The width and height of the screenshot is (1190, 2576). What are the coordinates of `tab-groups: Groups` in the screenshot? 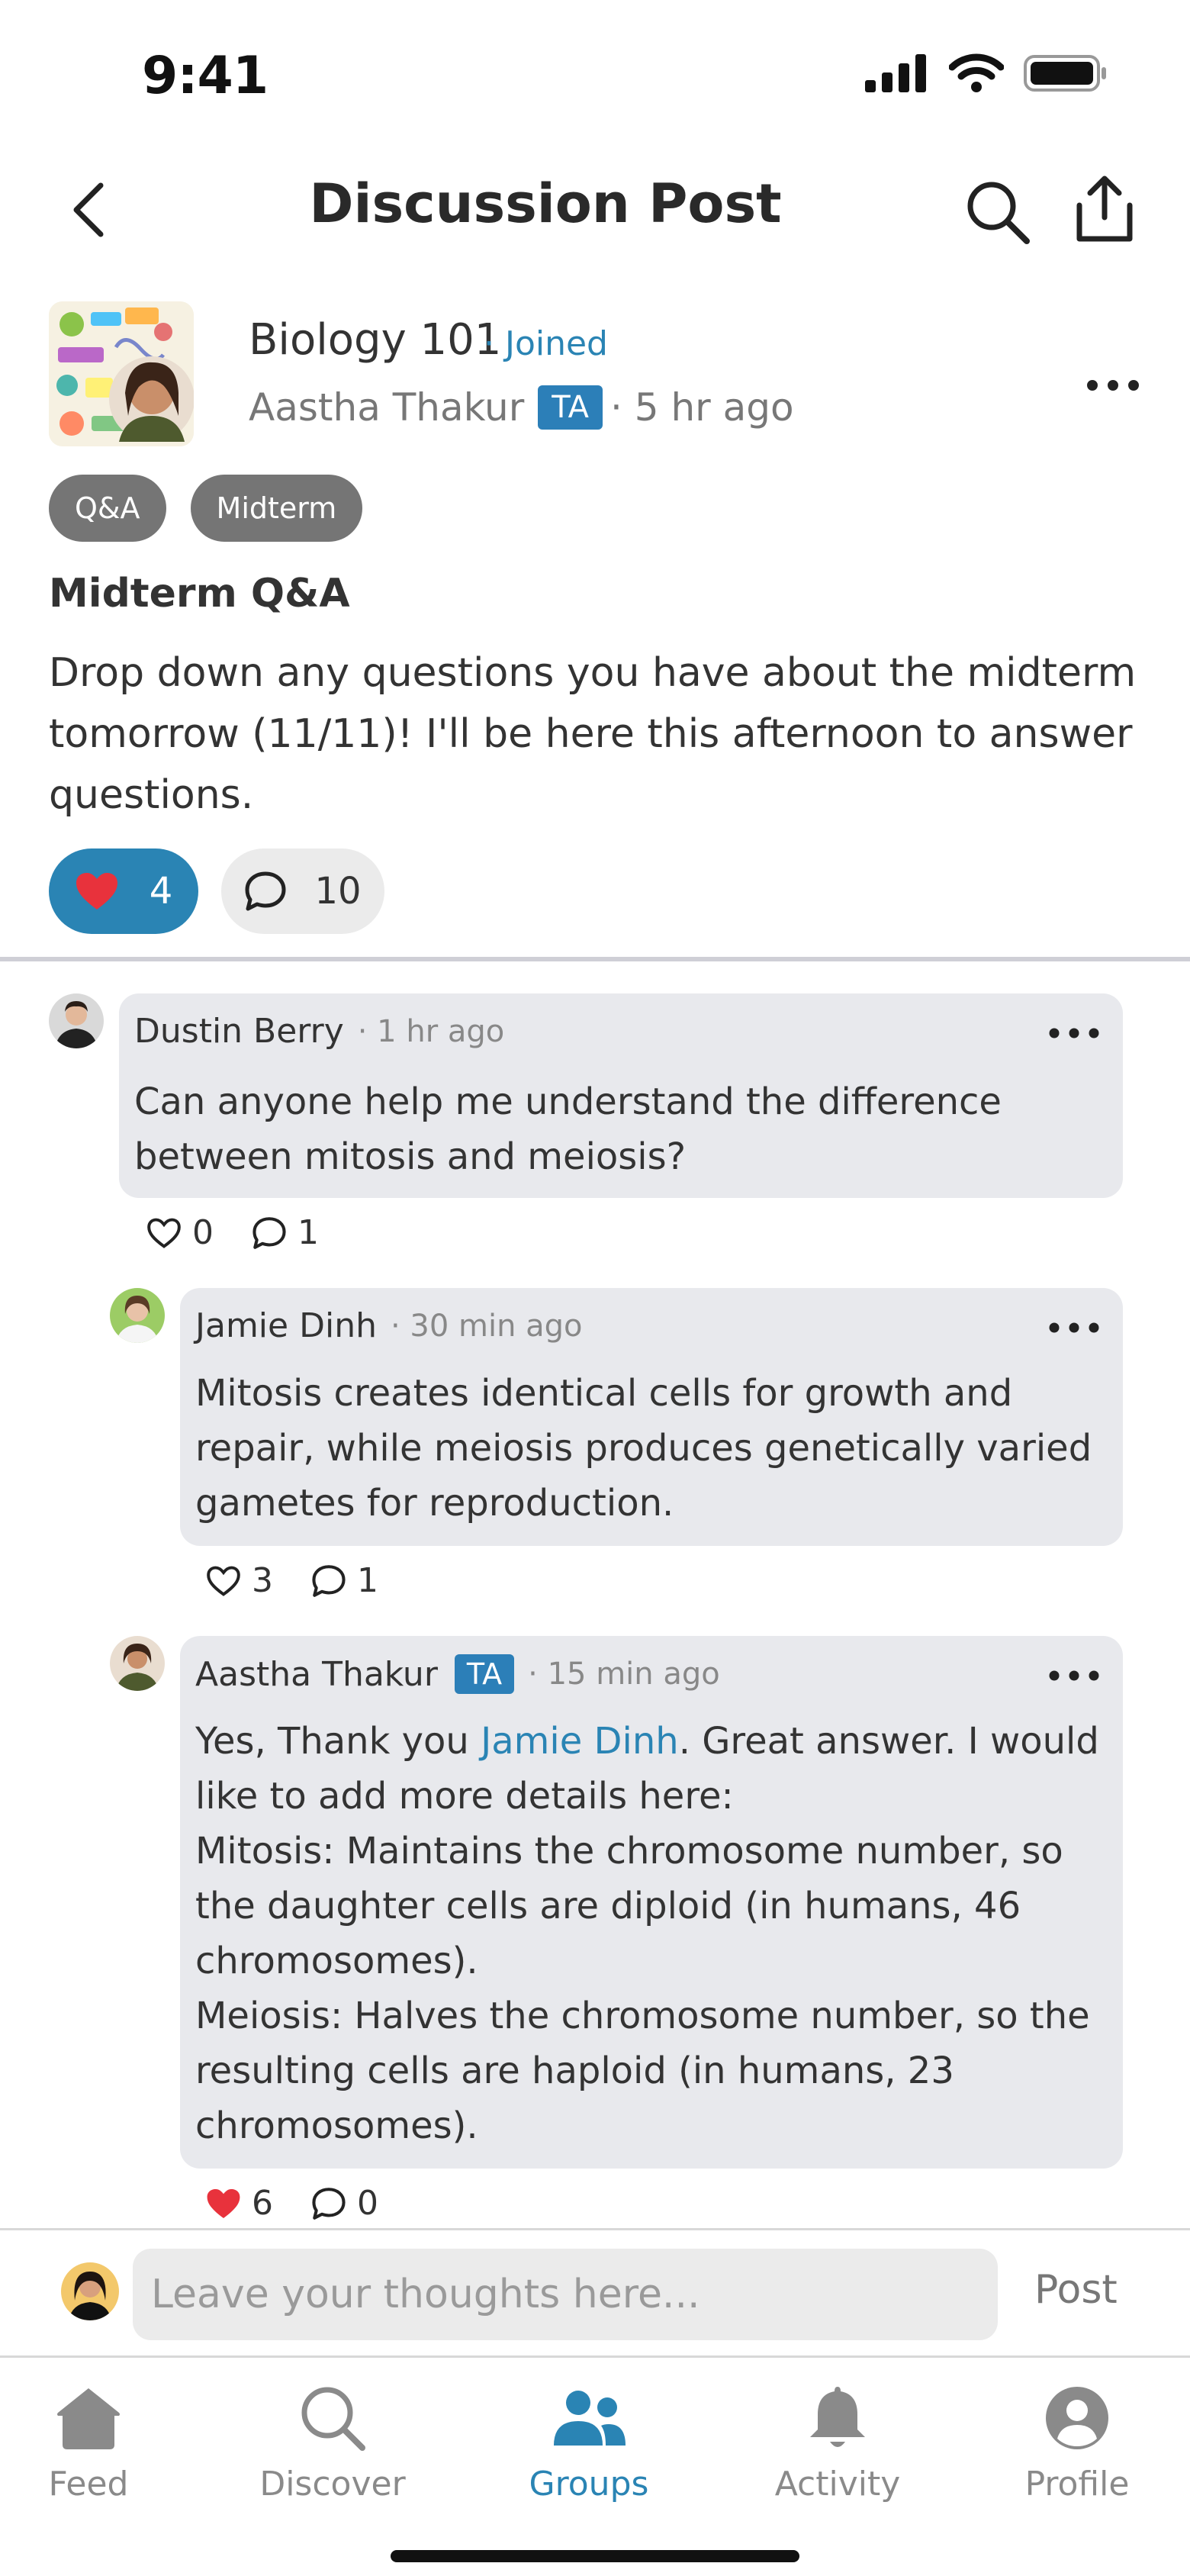 It's located at (589, 2440).